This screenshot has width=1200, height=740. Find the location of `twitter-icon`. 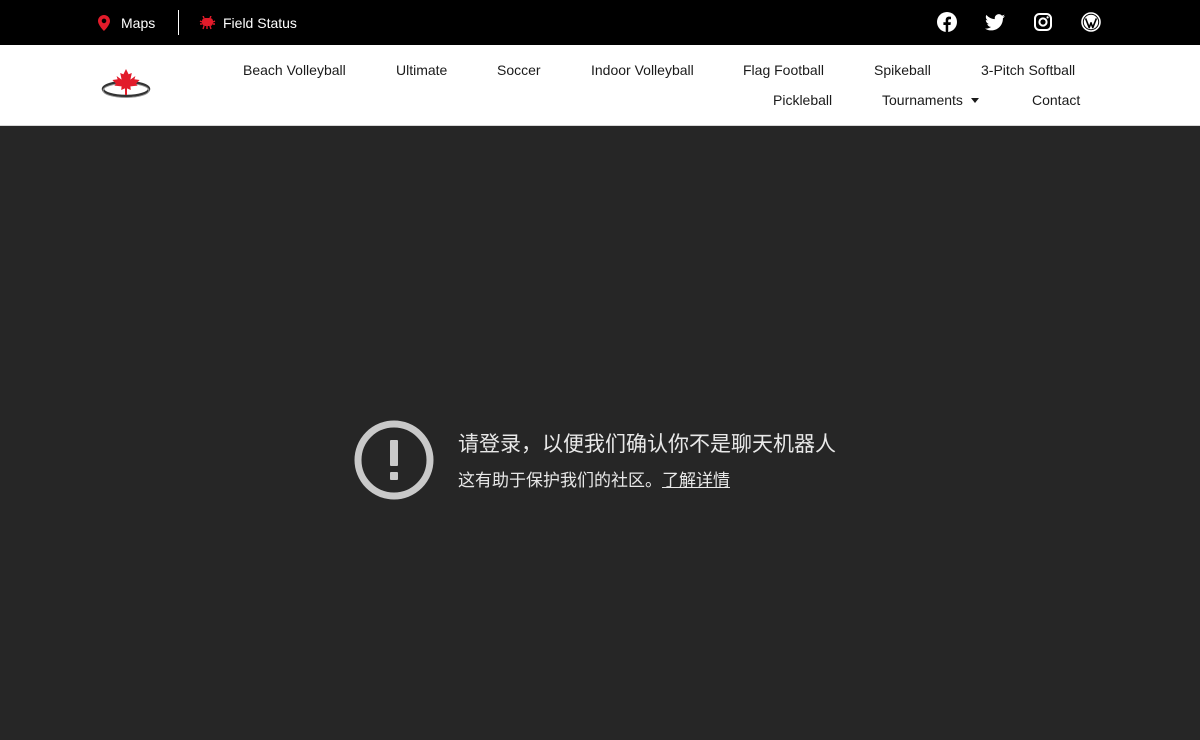

twitter-icon is located at coordinates (995, 21).